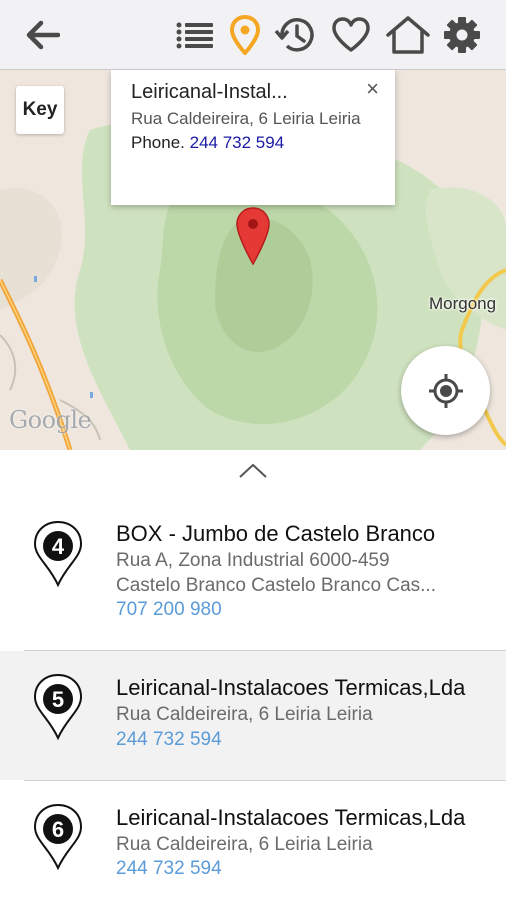 The image size is (506, 900). Describe the element at coordinates (58, 699) in the screenshot. I see `pin-number: 5` at that location.